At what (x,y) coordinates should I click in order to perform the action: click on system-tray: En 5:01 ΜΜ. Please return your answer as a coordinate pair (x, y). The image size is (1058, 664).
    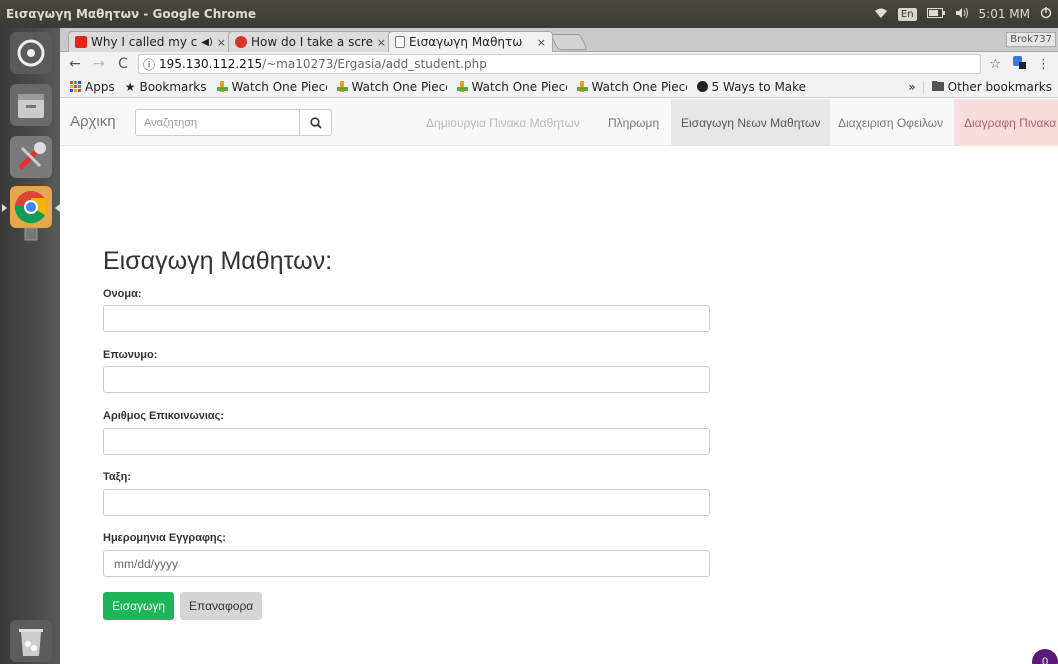
    Looking at the image, I should click on (966, 14).